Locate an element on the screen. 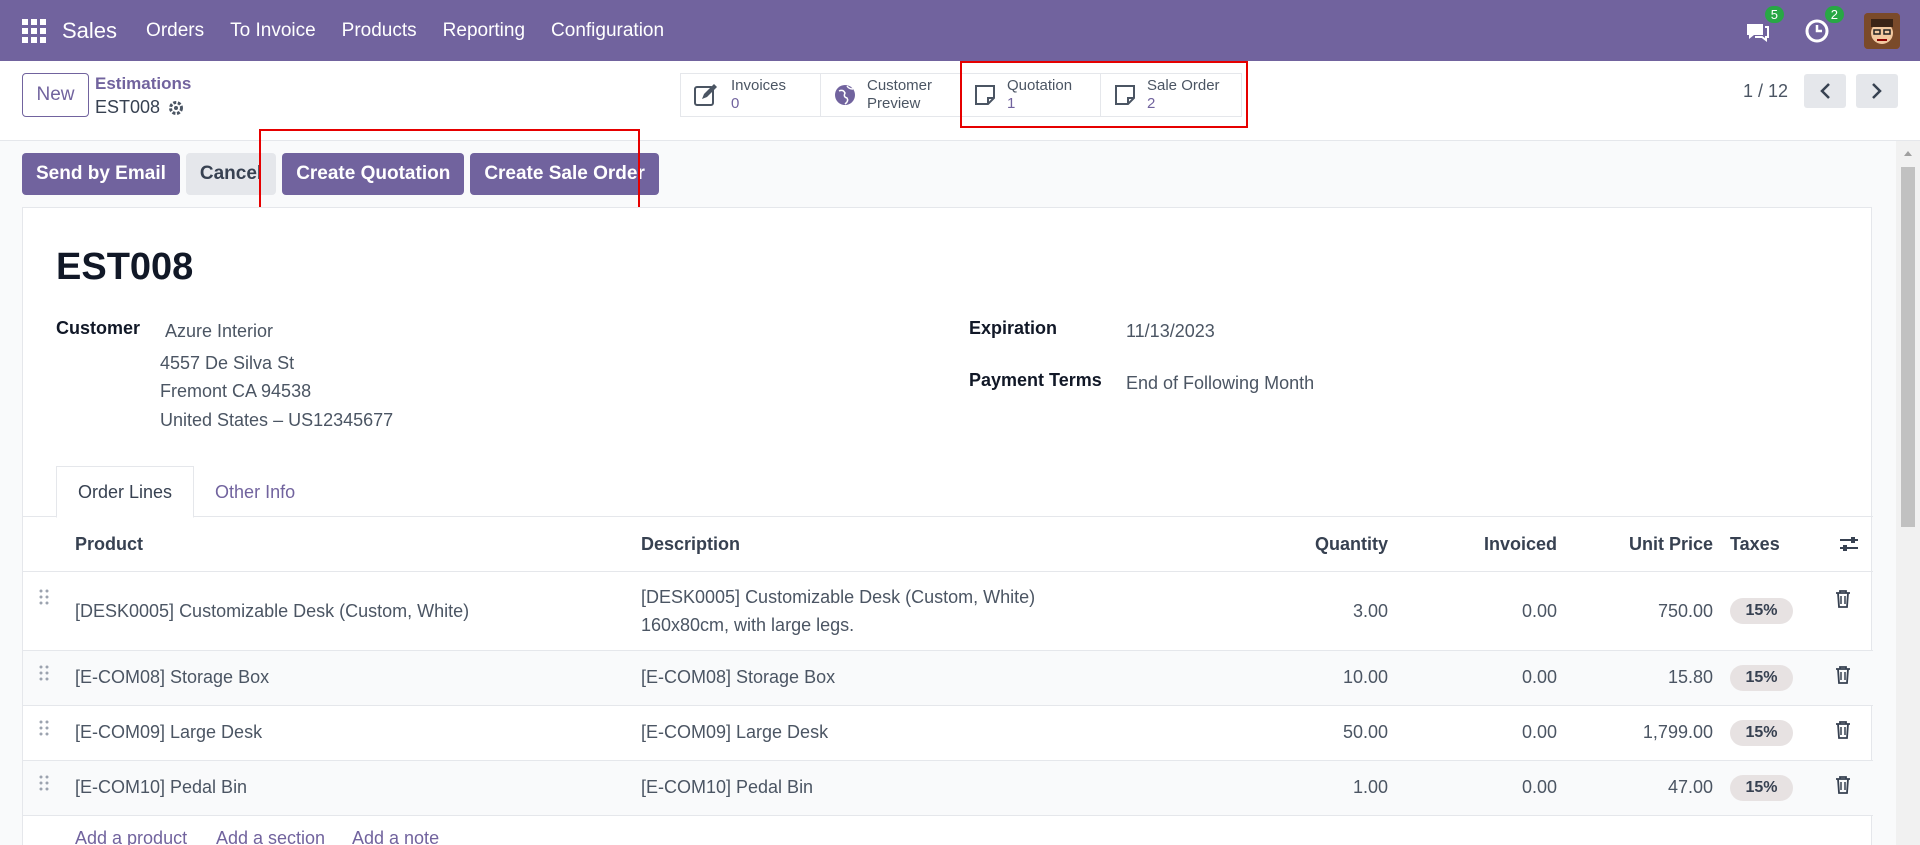 The image size is (1920, 845). menu-orders: Orders is located at coordinates (175, 31).